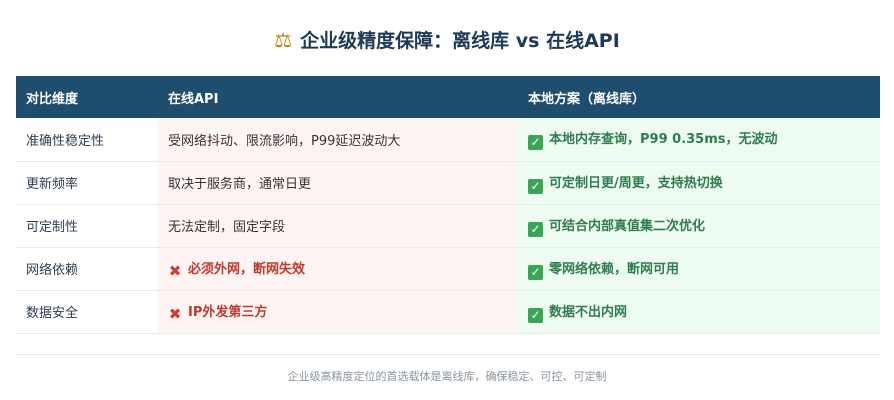 The image size is (894, 400). I want to click on local-cell-text: 数据不出内网, so click(588, 312).